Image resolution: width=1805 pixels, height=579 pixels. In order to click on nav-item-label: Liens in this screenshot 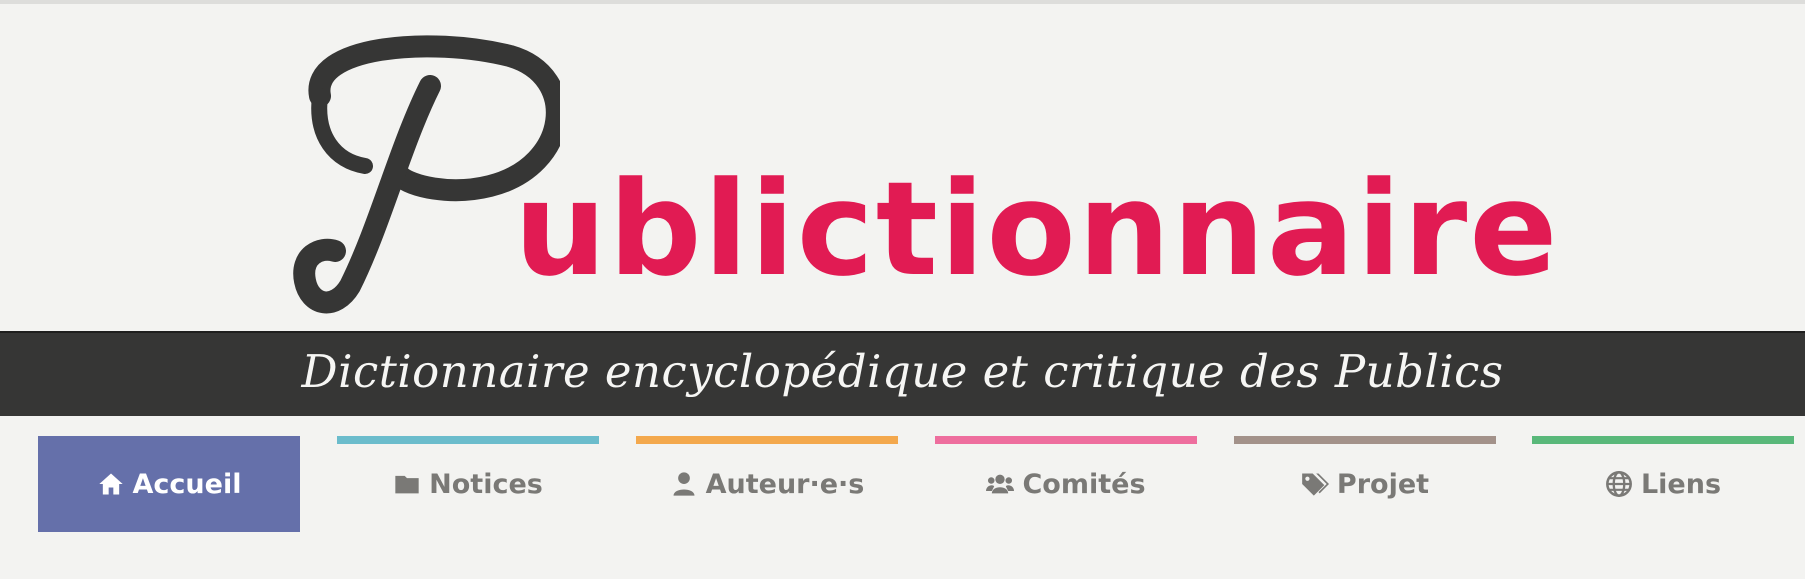, I will do `click(1681, 484)`.